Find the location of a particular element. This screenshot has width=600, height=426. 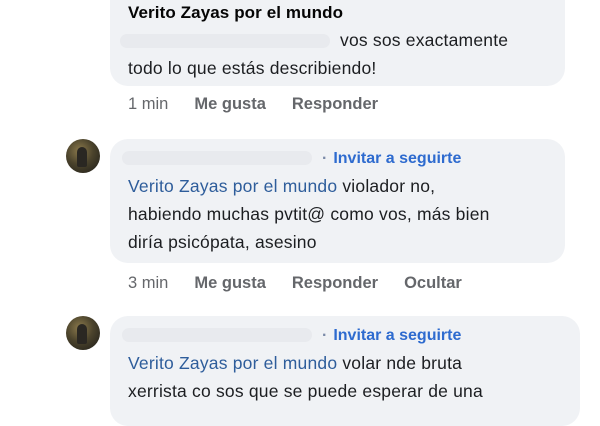

comment-time: 1 min is located at coordinates (148, 104).